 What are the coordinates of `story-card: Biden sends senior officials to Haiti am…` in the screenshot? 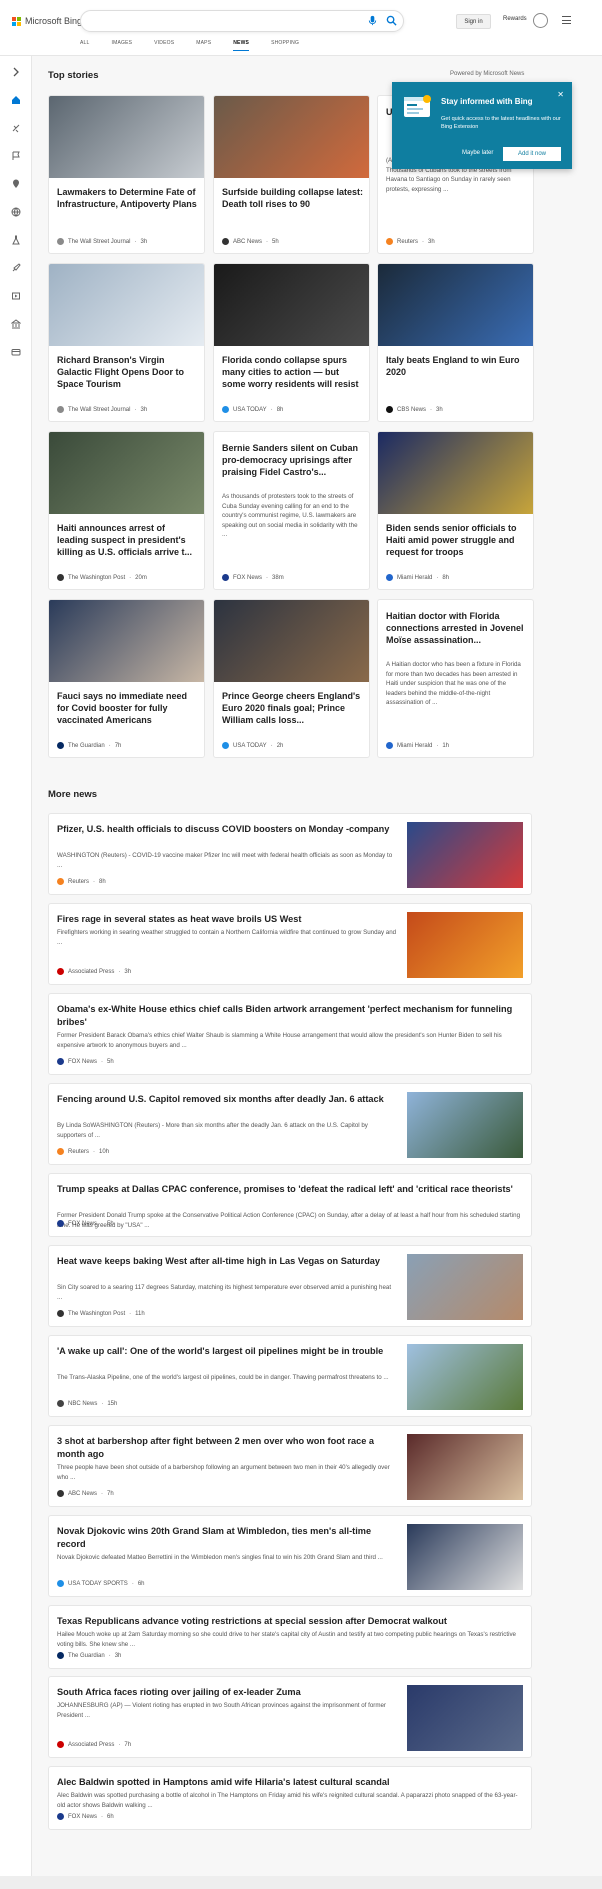 It's located at (455, 510).